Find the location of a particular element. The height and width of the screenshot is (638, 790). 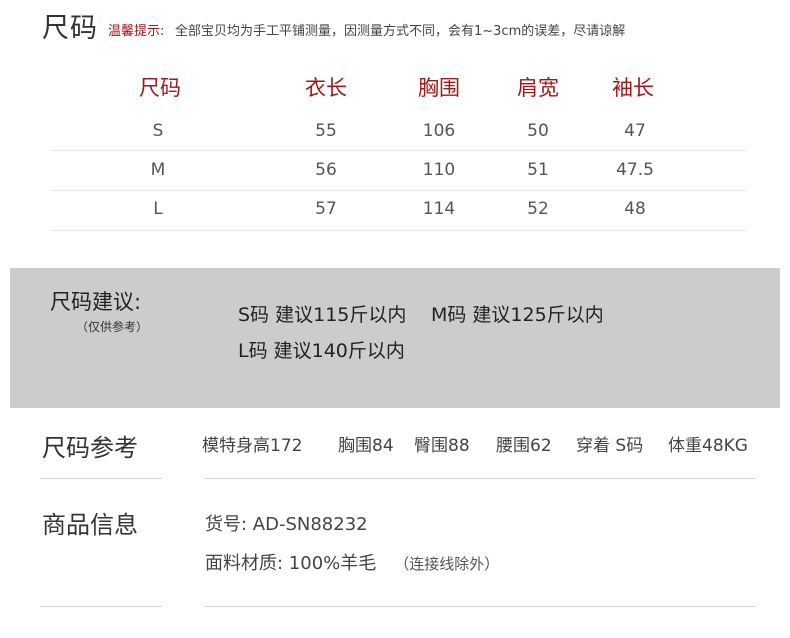

table-header-shoulder: 肩宽 is located at coordinates (538, 88).